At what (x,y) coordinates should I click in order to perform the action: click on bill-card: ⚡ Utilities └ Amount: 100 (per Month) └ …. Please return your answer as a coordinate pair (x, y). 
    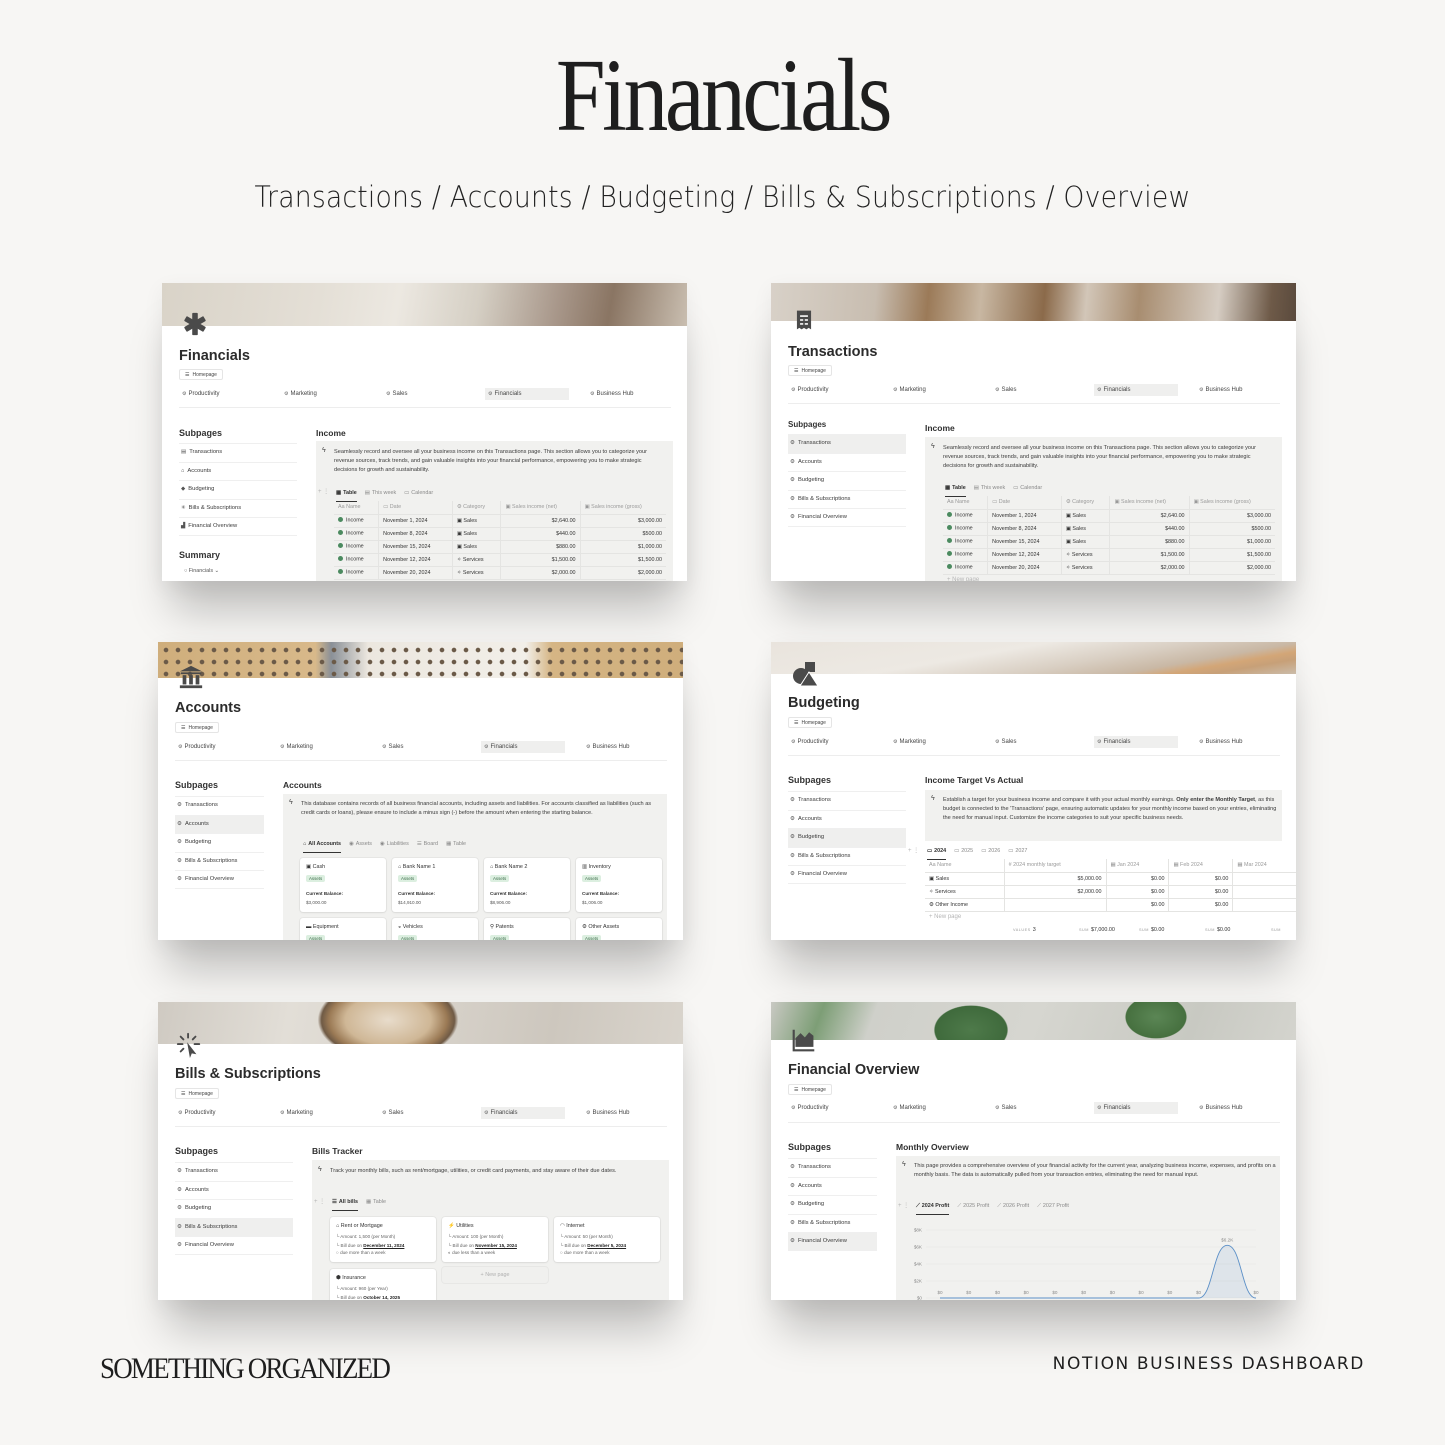
    Looking at the image, I should click on (495, 1239).